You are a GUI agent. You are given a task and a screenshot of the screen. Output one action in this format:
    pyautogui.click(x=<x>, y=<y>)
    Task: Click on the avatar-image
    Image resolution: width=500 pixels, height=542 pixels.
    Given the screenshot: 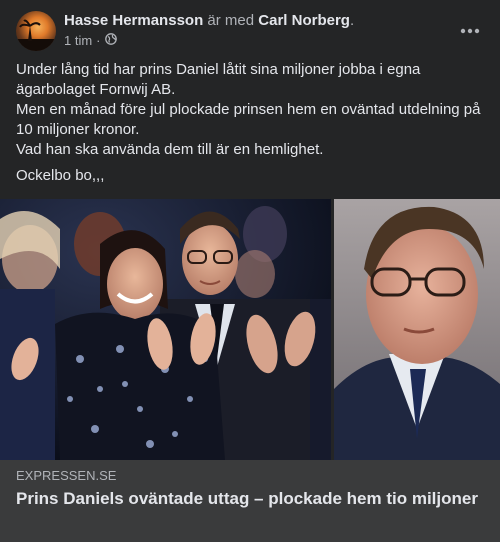 What is the action you would take?
    pyautogui.click(x=36, y=35)
    